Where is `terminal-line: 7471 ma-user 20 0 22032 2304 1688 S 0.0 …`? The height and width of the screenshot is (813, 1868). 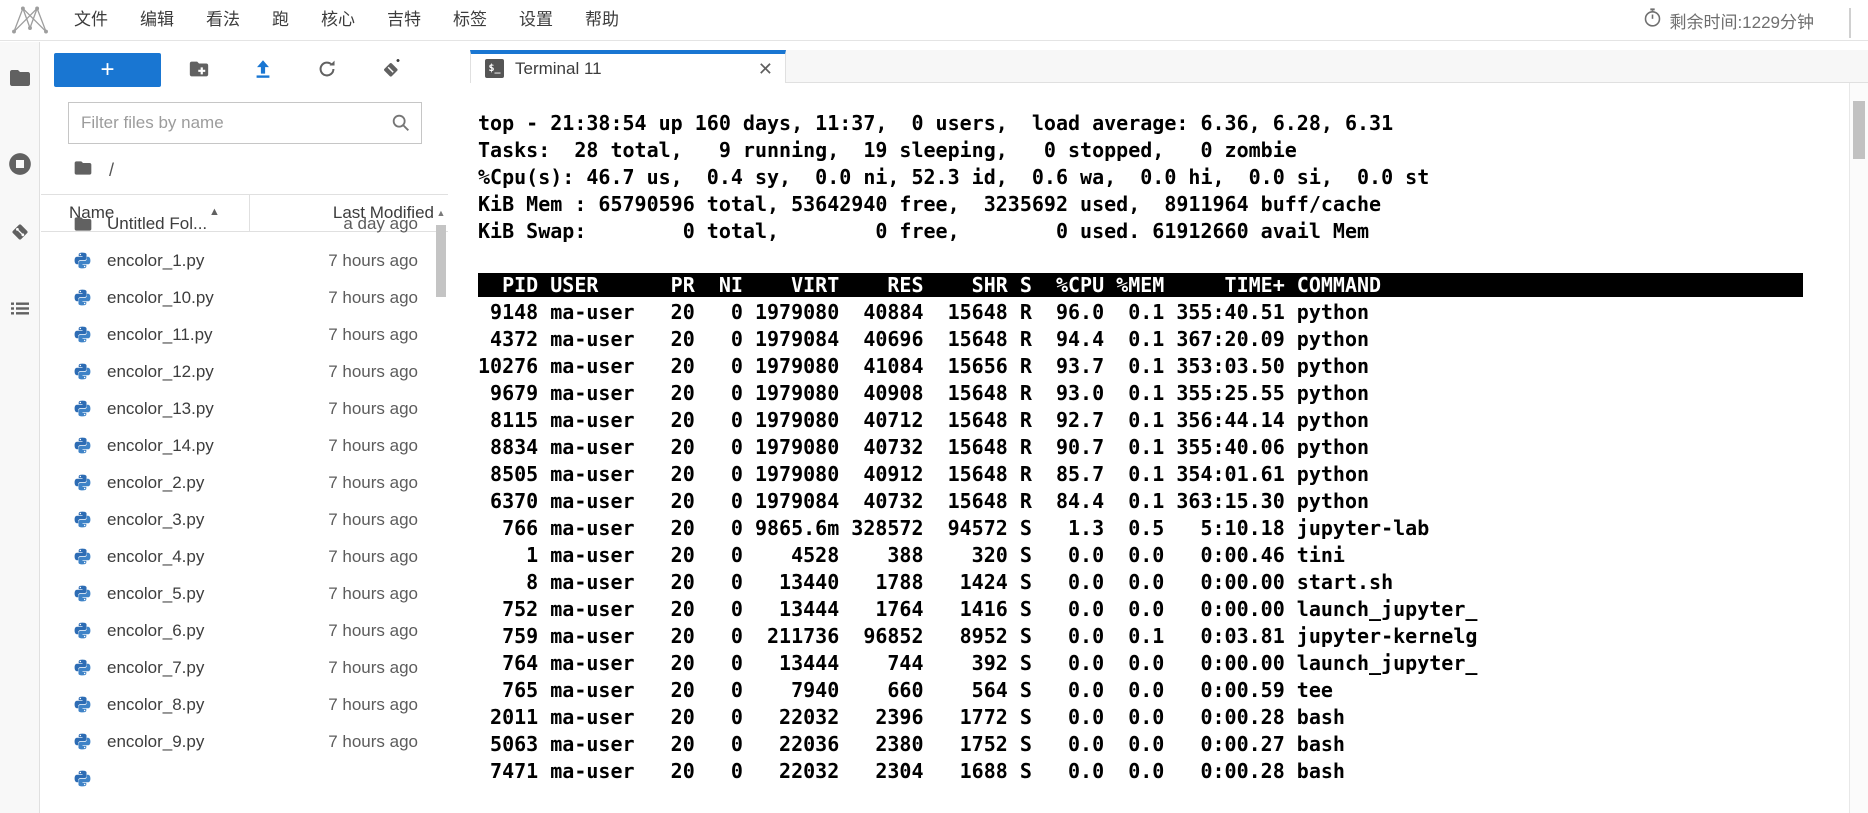 terminal-line: 7471 ma-user 20 0 22032 2304 1688 S 0.0 … is located at coordinates (911, 771).